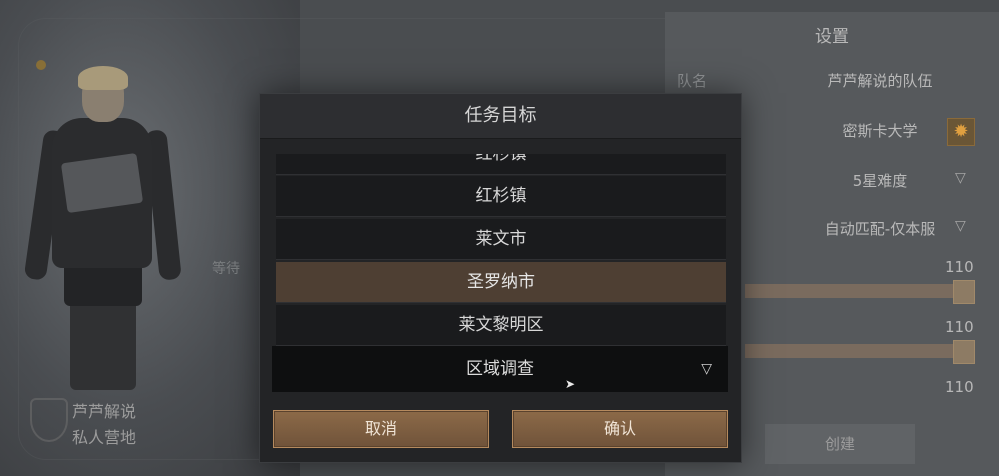 The height and width of the screenshot is (476, 999). I want to click on notification-dot, so click(41, 65).